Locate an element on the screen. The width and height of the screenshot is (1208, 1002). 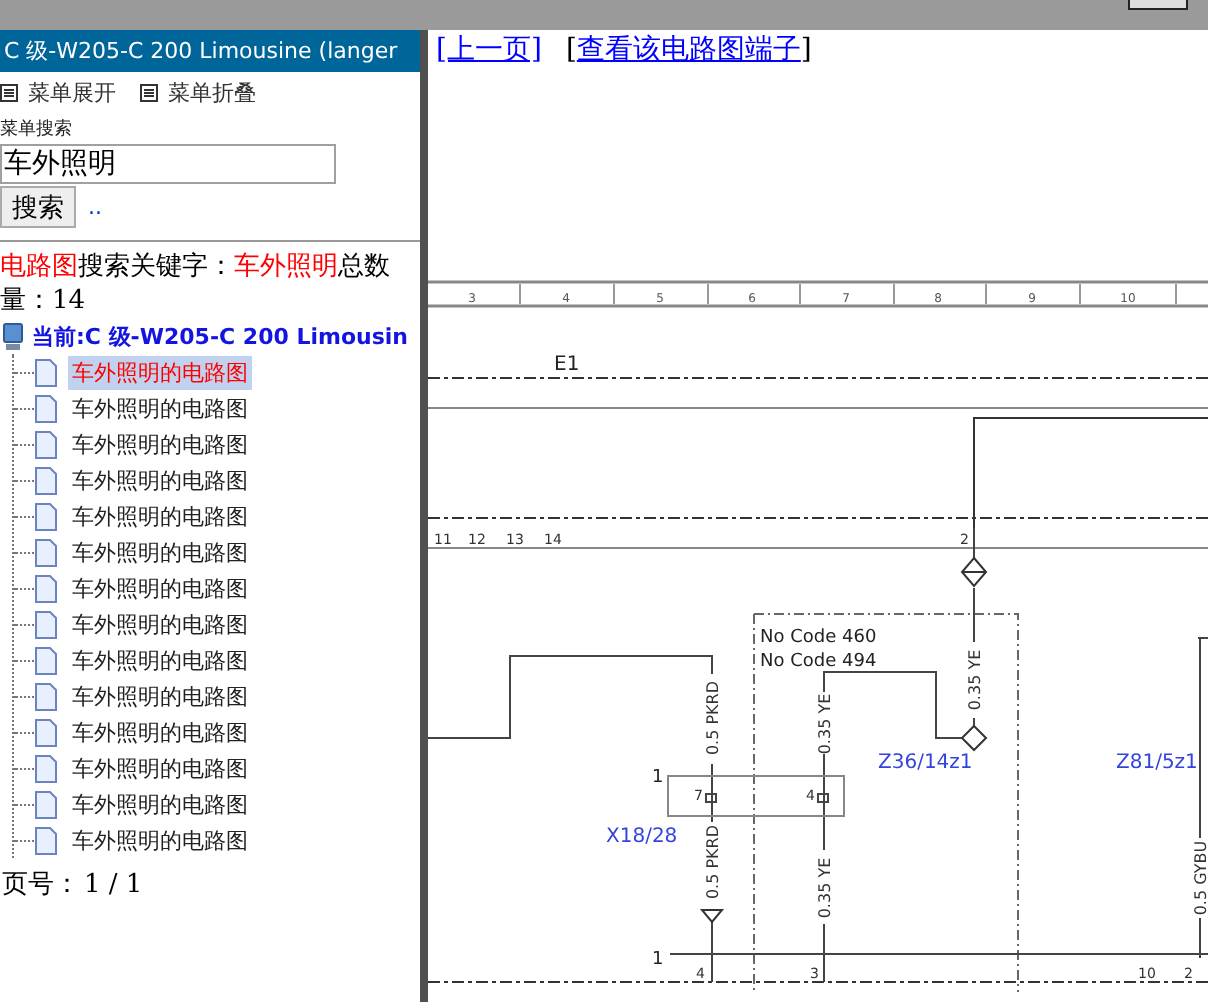
wire-label: 0.5 GYBU is located at coordinates (1200, 878).